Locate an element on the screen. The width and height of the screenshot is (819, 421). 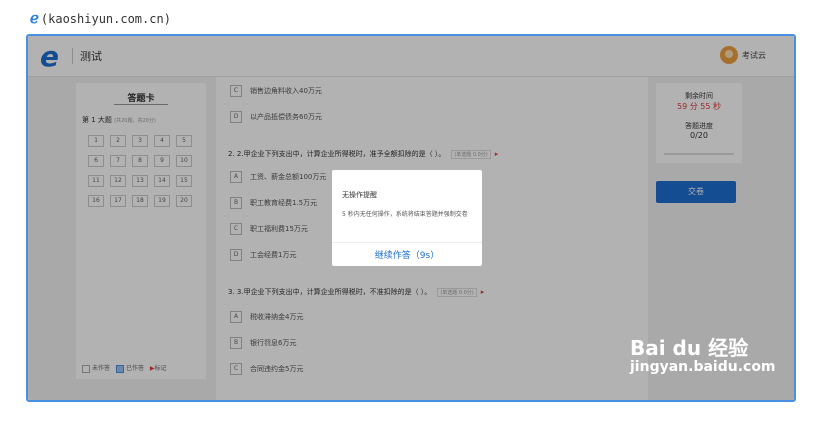
modal-title: 无操作提醒 is located at coordinates (359, 195).